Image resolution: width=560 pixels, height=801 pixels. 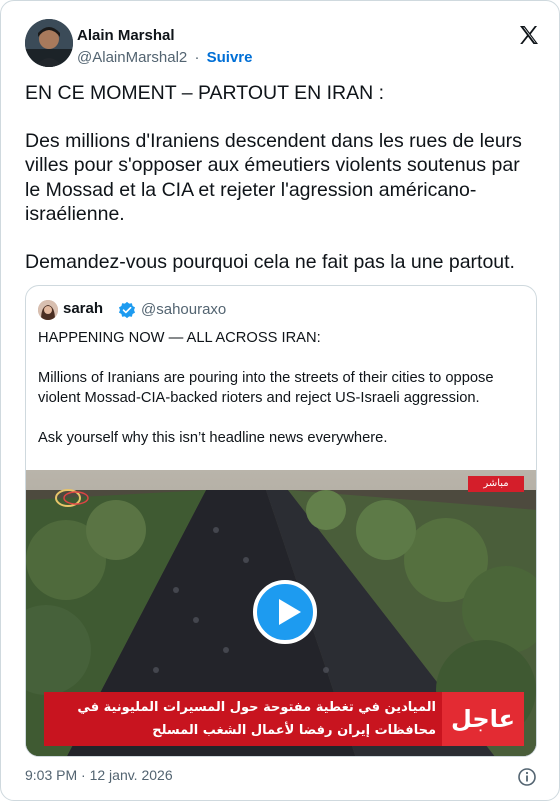 What do you see at coordinates (126, 35) in the screenshot?
I see `author-name: Alain Marshal` at bounding box center [126, 35].